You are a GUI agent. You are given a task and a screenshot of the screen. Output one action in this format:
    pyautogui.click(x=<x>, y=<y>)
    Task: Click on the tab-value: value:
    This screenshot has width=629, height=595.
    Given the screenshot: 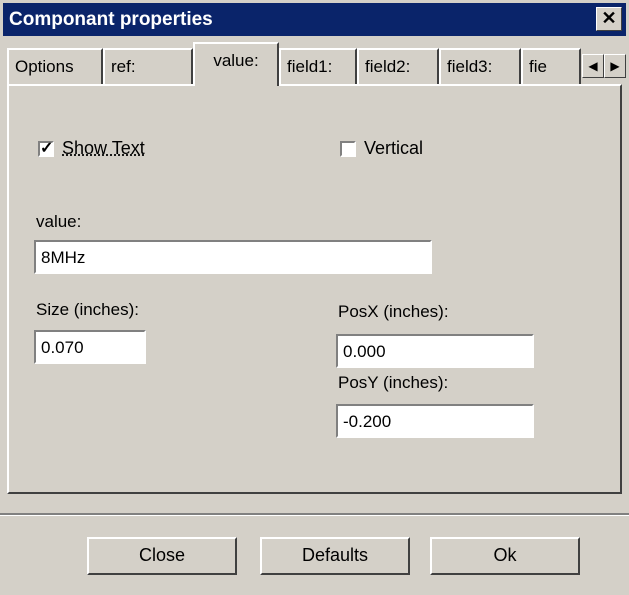 What is the action you would take?
    pyautogui.click(x=236, y=64)
    